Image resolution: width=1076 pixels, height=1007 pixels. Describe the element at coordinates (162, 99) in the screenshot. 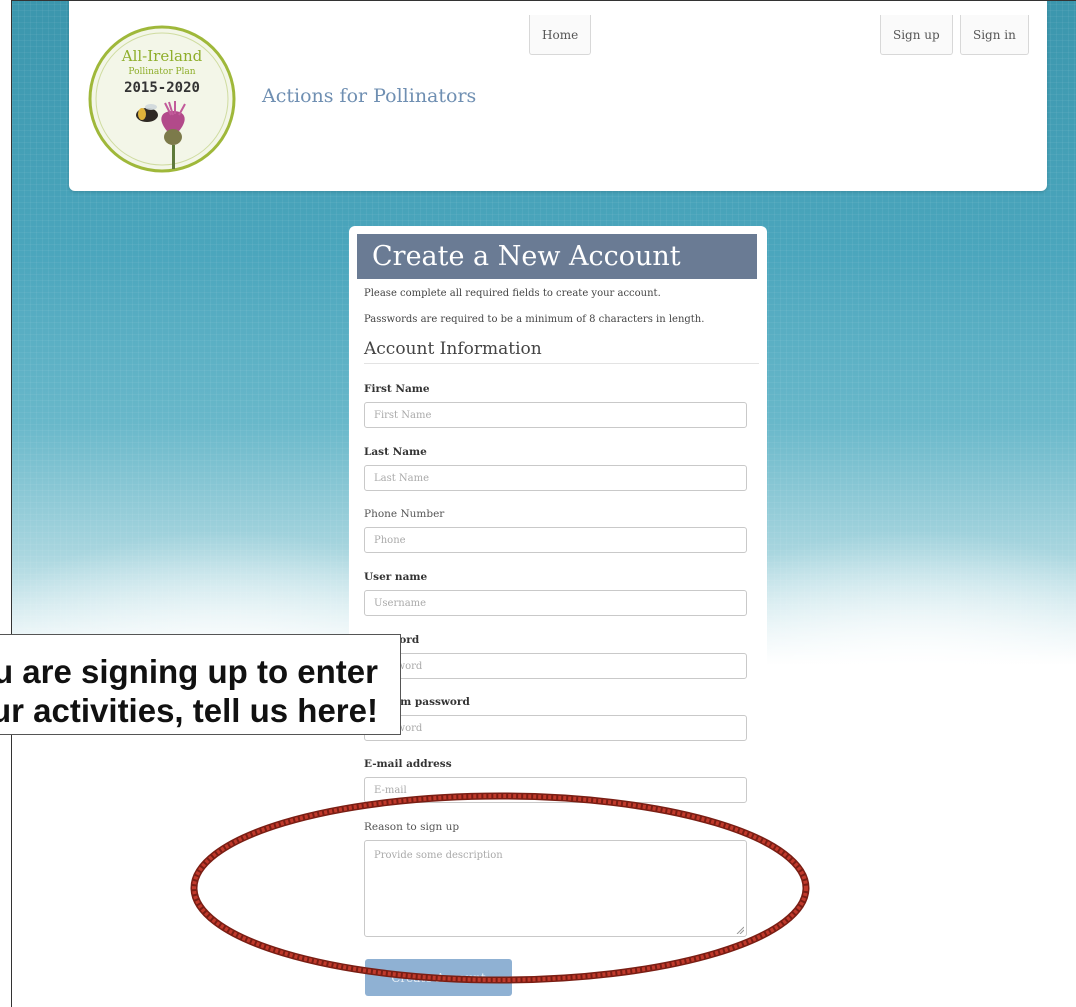

I see `pollinator-plan-logo: All-Ireland Pollinator Plan 2015-2020` at that location.